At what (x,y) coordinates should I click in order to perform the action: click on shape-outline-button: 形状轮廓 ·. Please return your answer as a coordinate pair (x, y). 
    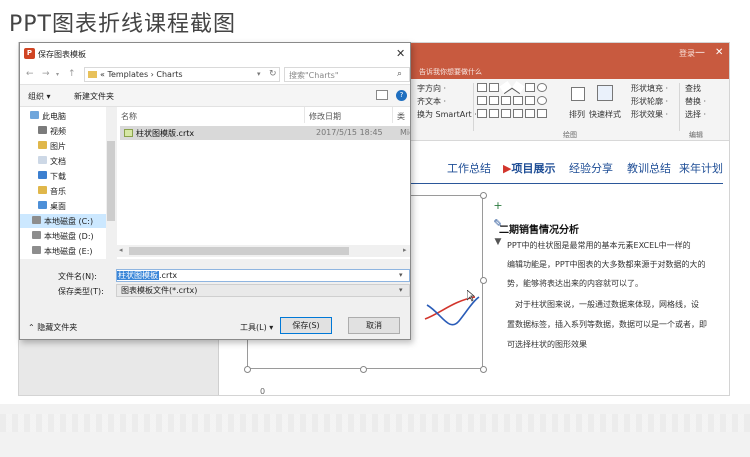
    Looking at the image, I should click on (649, 101).